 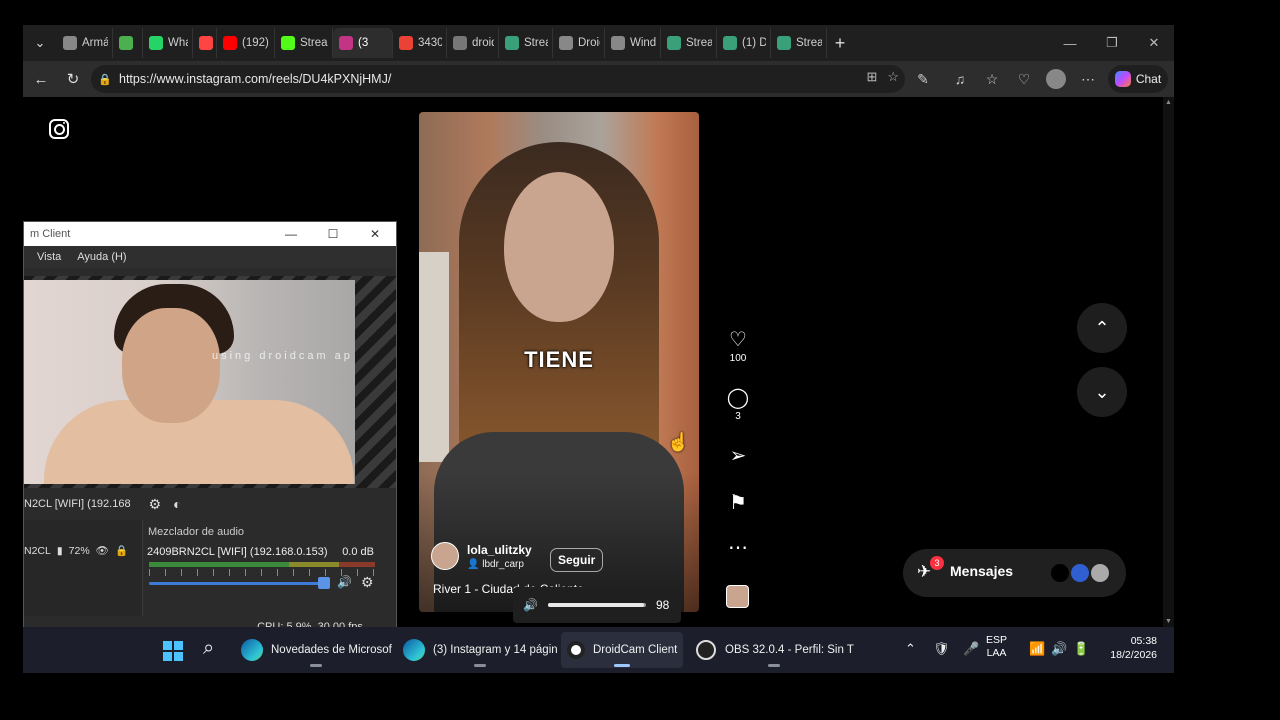 What do you see at coordinates (923, 79) in the screenshot?
I see `extensions-icon: ✎` at bounding box center [923, 79].